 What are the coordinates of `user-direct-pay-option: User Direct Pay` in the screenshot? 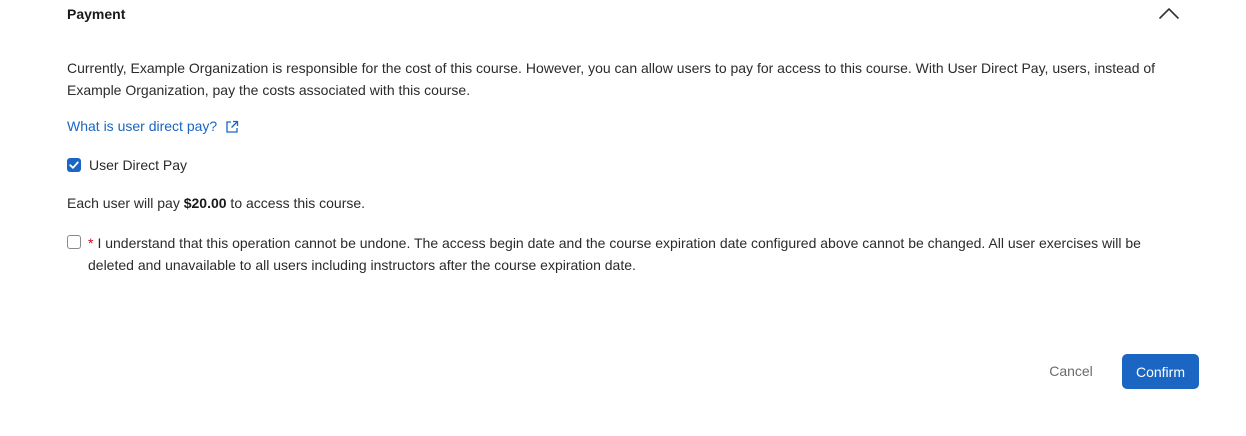 It's located at (127, 165).